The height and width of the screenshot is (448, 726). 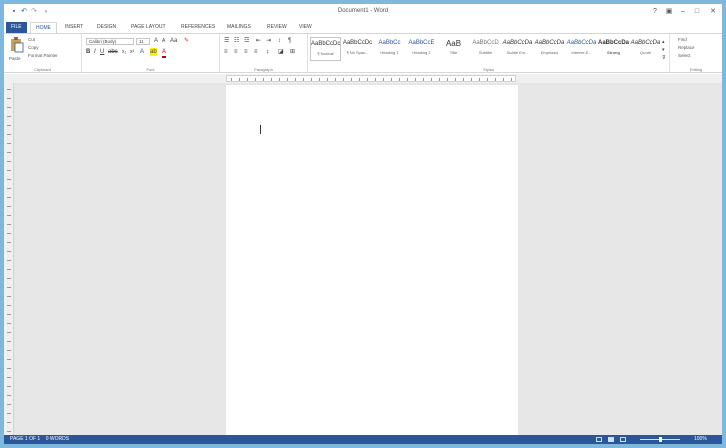 I want to click on minimize-button: –, so click(x=683, y=11).